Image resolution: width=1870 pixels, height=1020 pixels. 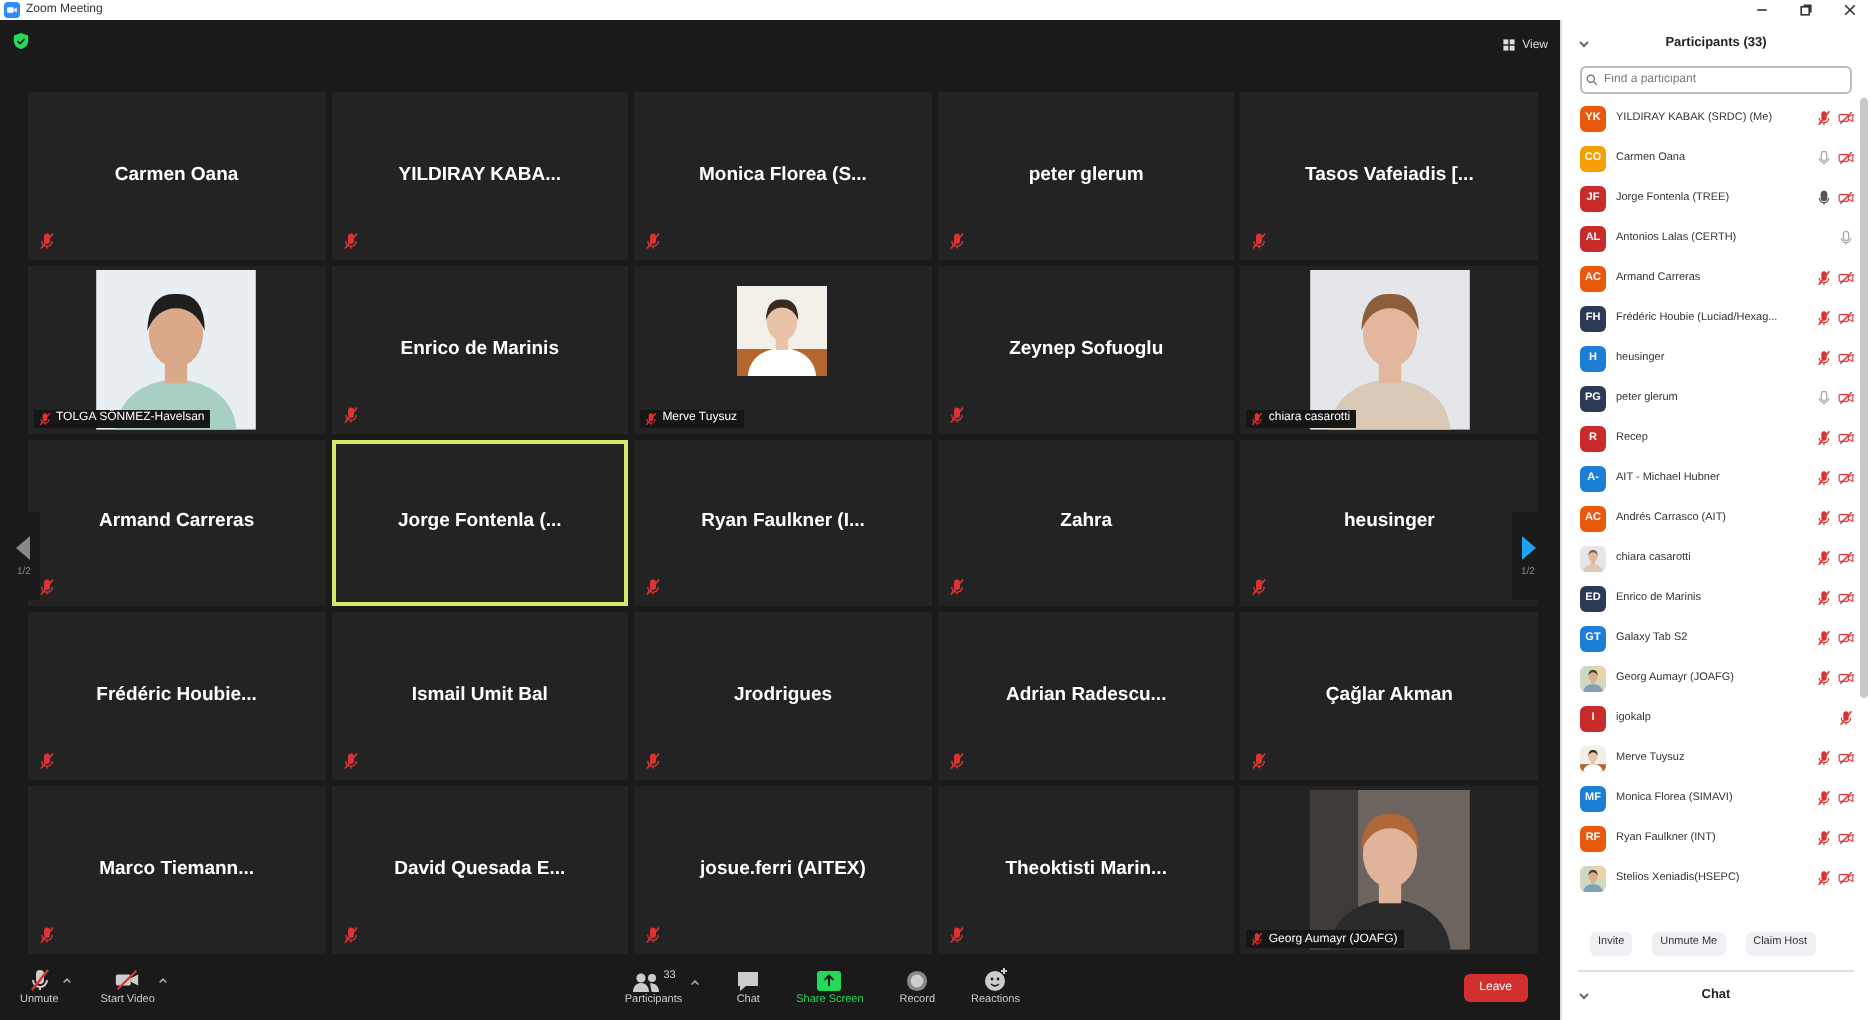 I want to click on participant-name: Ismail Umit Bal, so click(x=479, y=696).